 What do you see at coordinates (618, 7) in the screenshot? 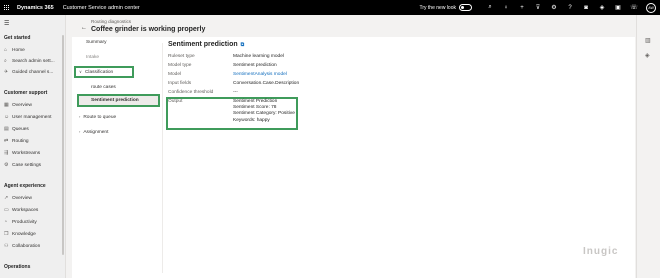
I see `teams-icon: ▣` at bounding box center [618, 7].